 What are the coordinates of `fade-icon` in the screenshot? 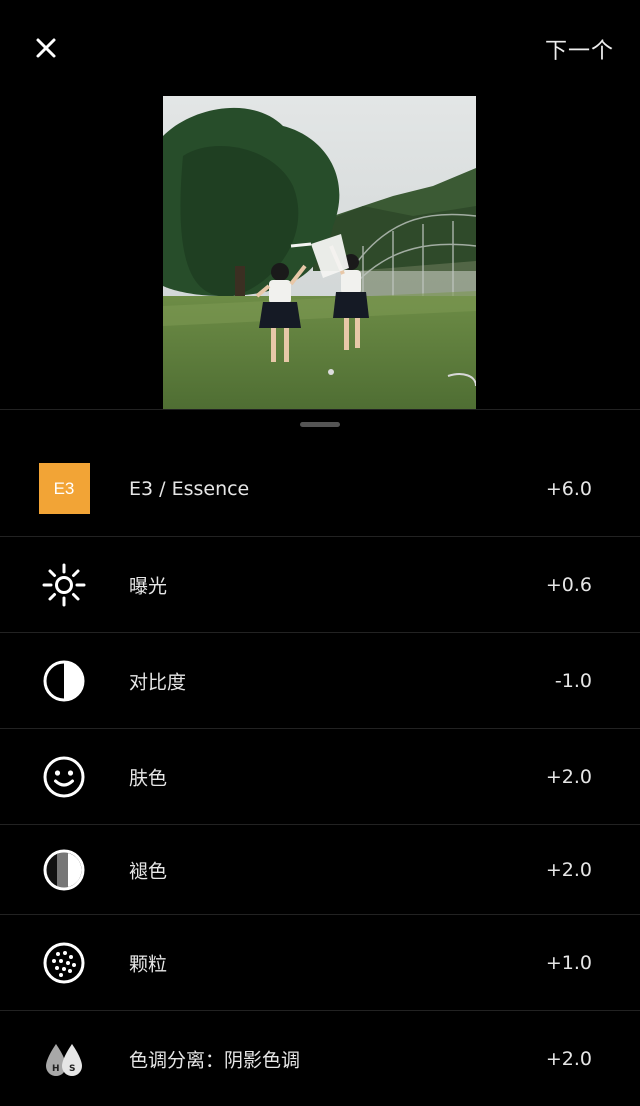 It's located at (64, 870).